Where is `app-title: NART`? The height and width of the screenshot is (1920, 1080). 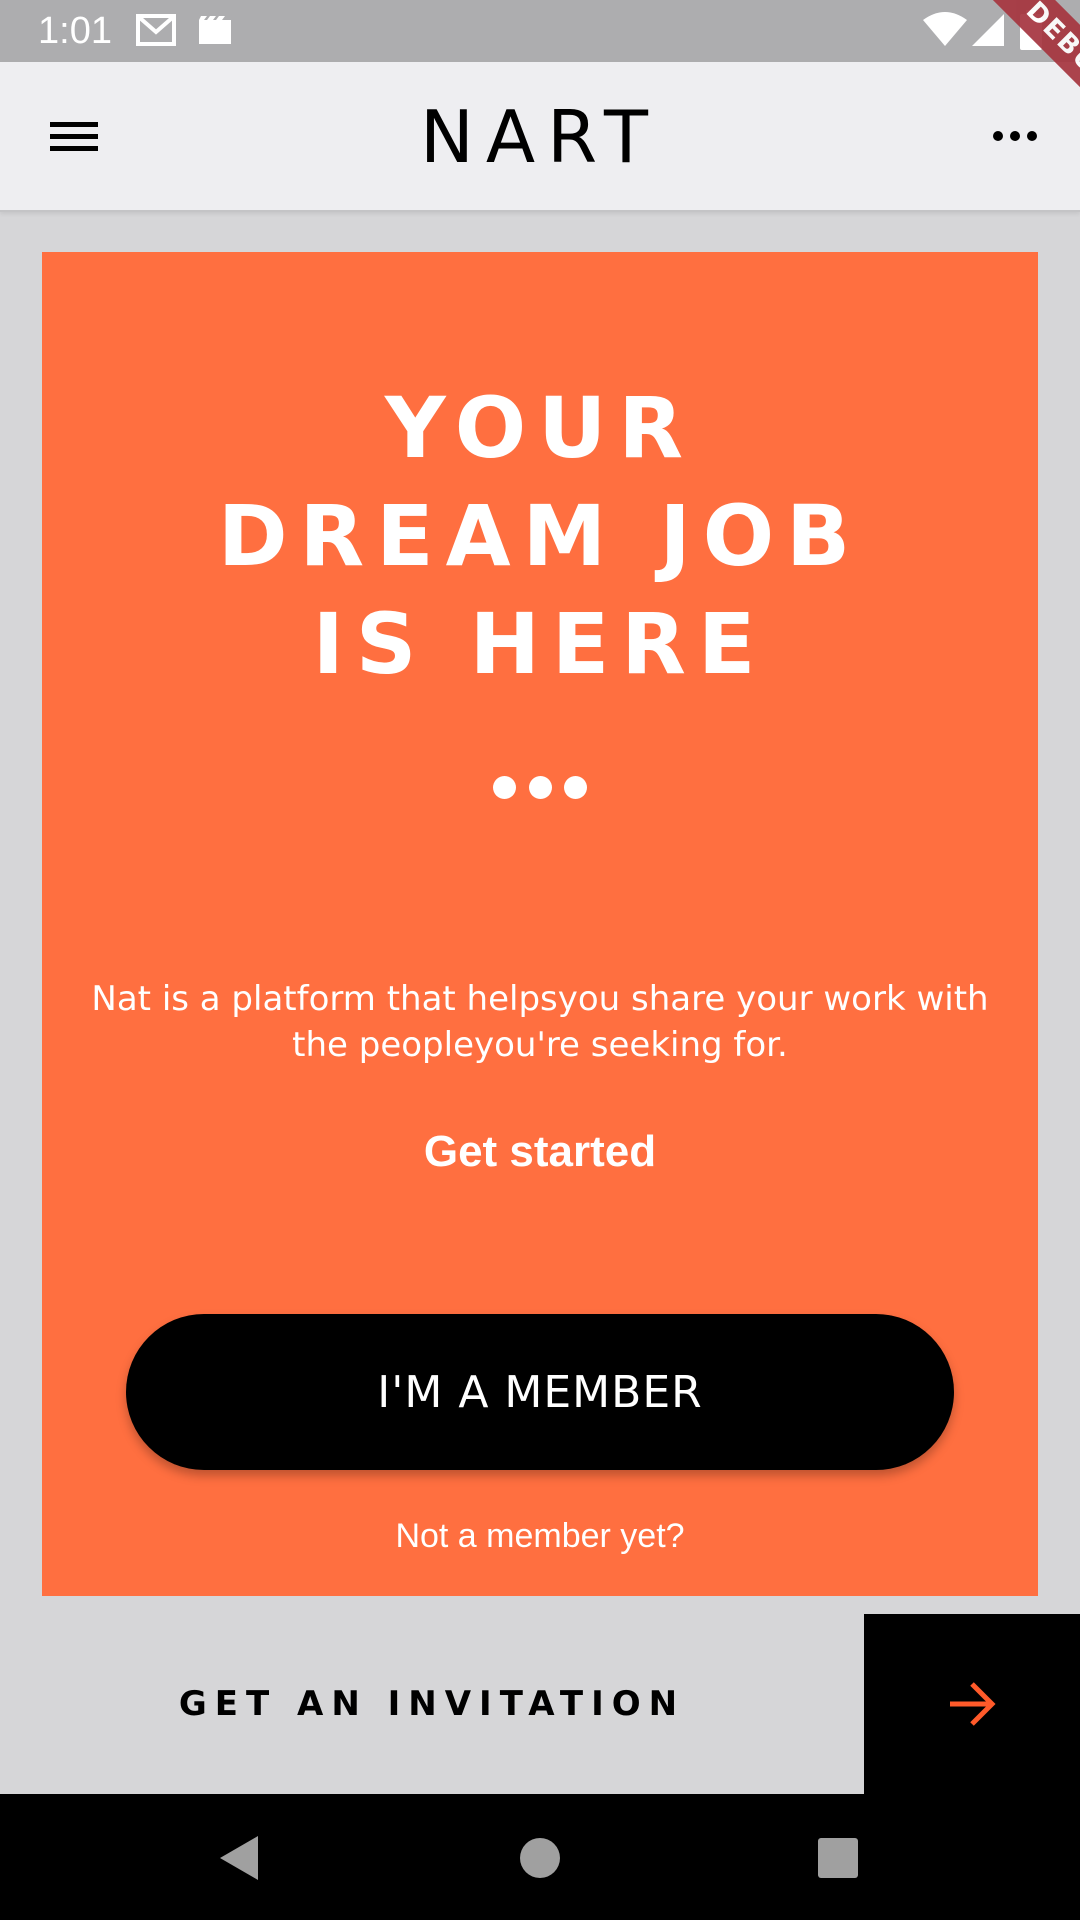 app-title: NART is located at coordinates (540, 137).